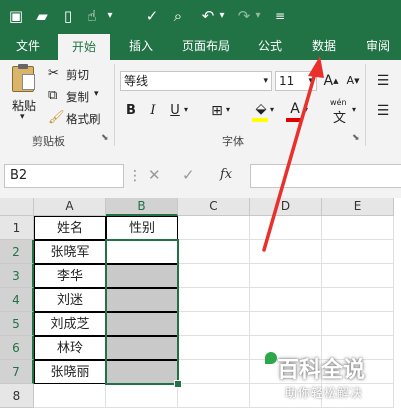 The height and width of the screenshot is (412, 401). I want to click on annotation-arrow, so click(293, 154).